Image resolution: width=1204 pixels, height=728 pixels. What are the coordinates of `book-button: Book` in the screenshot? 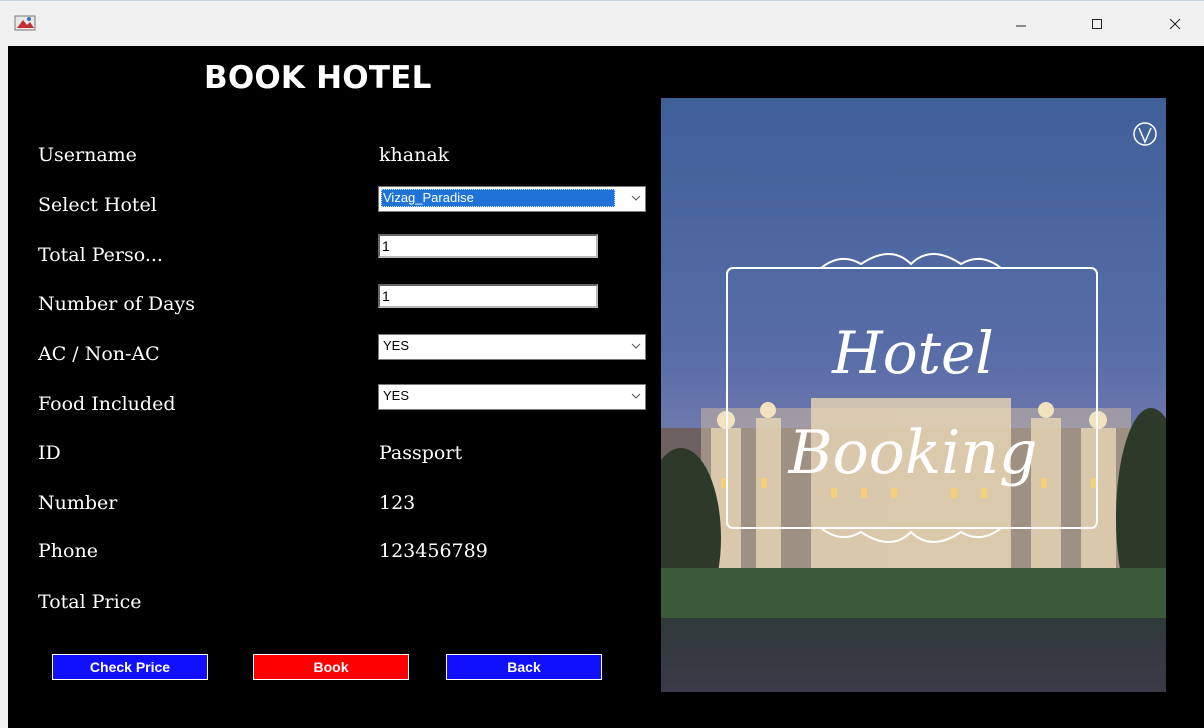 It's located at (331, 667).